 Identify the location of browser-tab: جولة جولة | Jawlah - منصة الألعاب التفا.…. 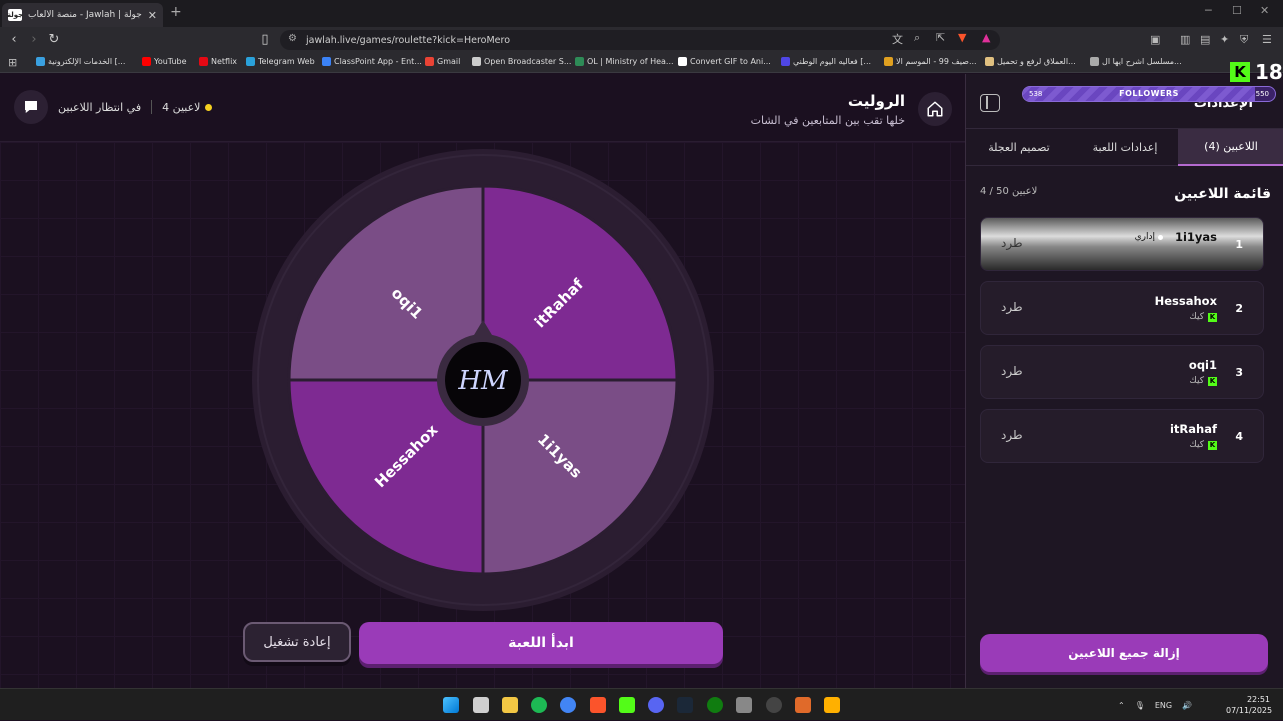
(82, 15).